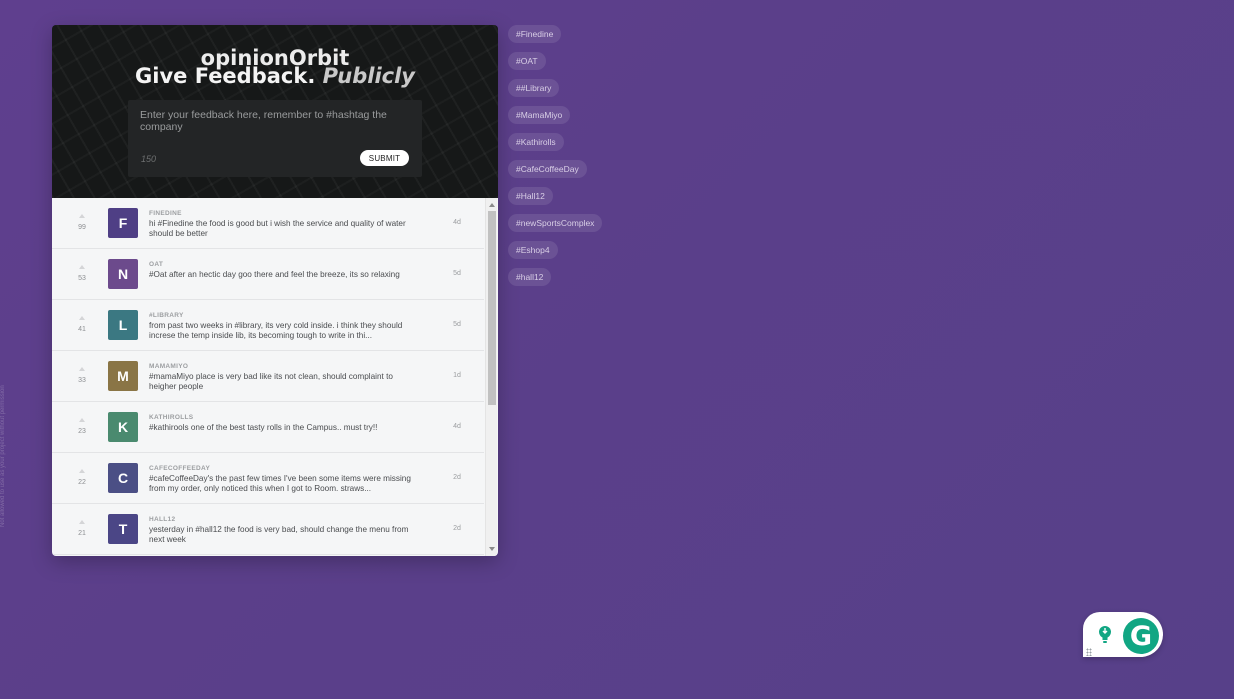 This screenshot has width=1234, height=699. Describe the element at coordinates (156, 264) in the screenshot. I see `company-name: OAT` at that location.